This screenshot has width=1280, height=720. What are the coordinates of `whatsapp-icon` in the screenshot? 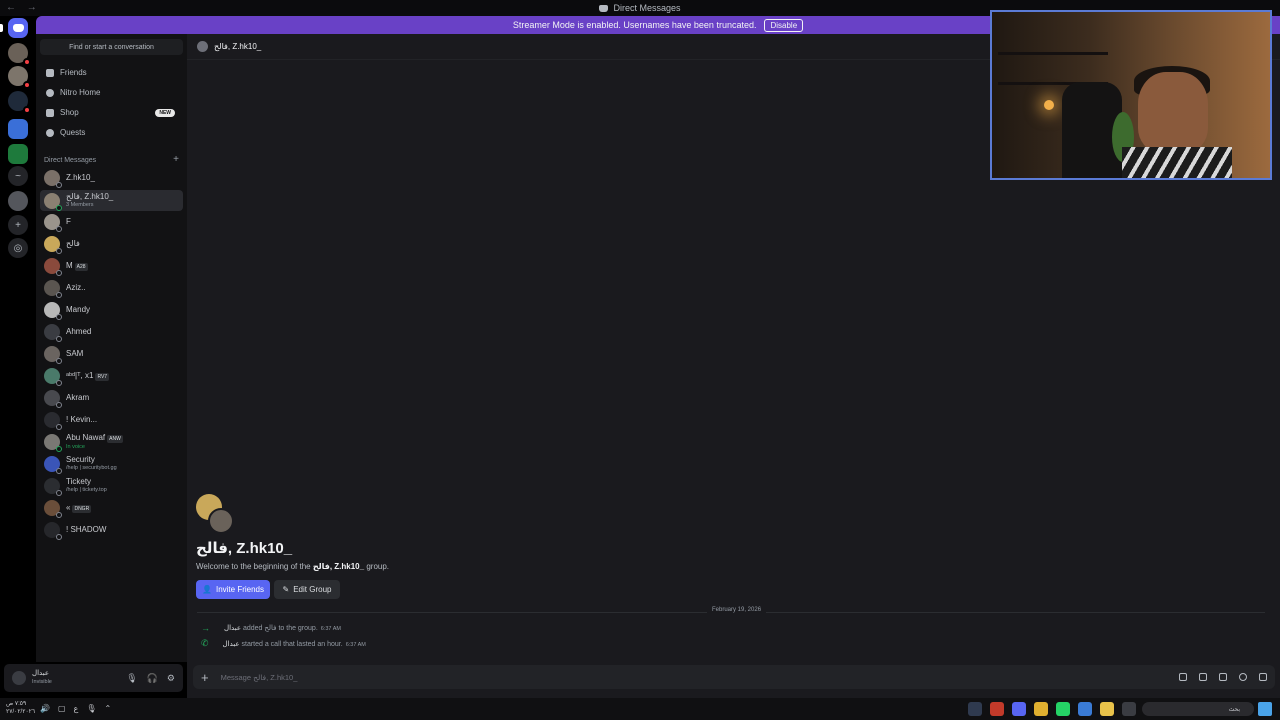 It's located at (1063, 709).